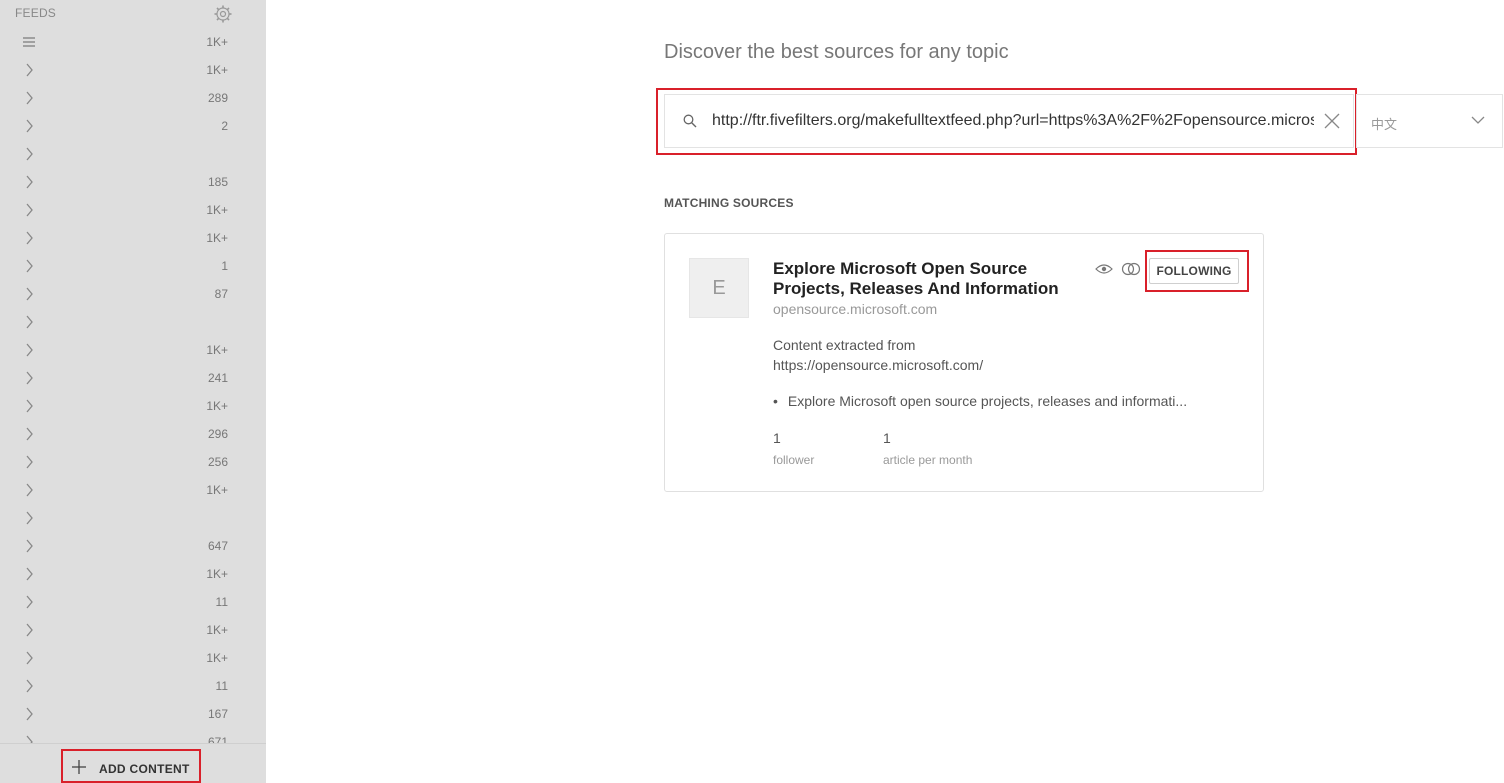 The width and height of the screenshot is (1504, 783). What do you see at coordinates (133, 14) in the screenshot?
I see `sidebar-header: FEEDS` at bounding box center [133, 14].